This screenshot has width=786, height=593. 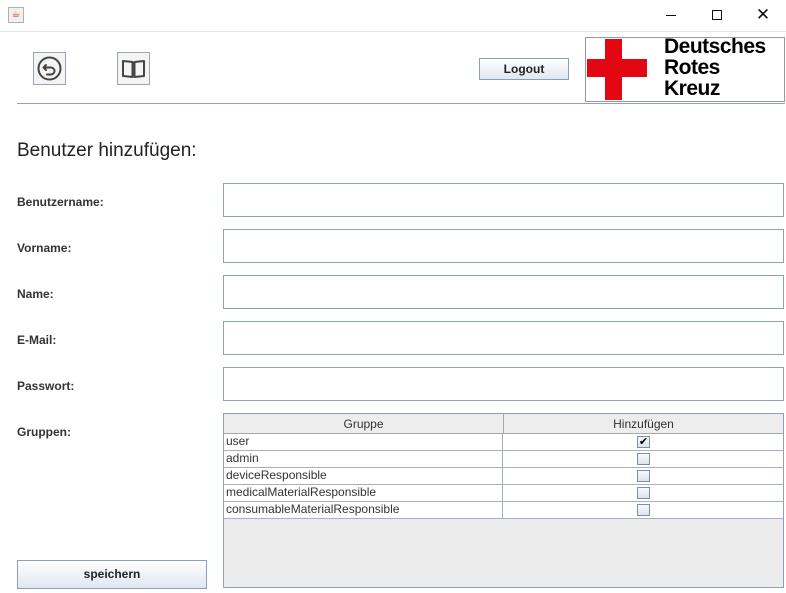 I want to click on logo-text: Deutsches Rotes Kreuz, so click(x=715, y=68).